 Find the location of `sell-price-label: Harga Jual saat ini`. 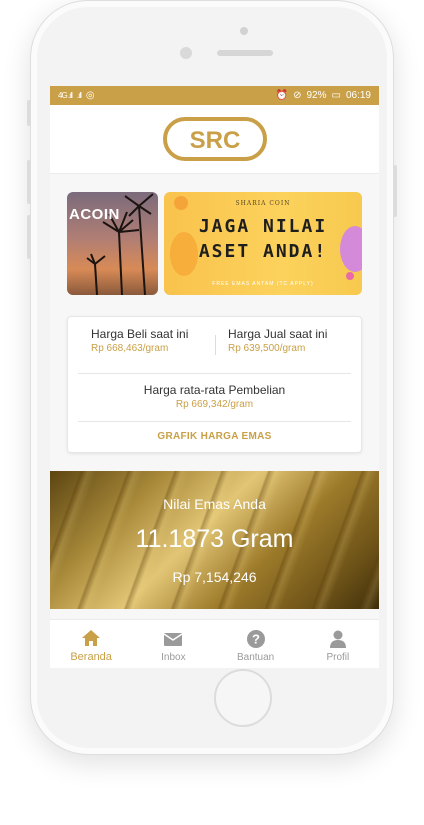

sell-price-label: Harga Jual saat ini is located at coordinates (278, 334).